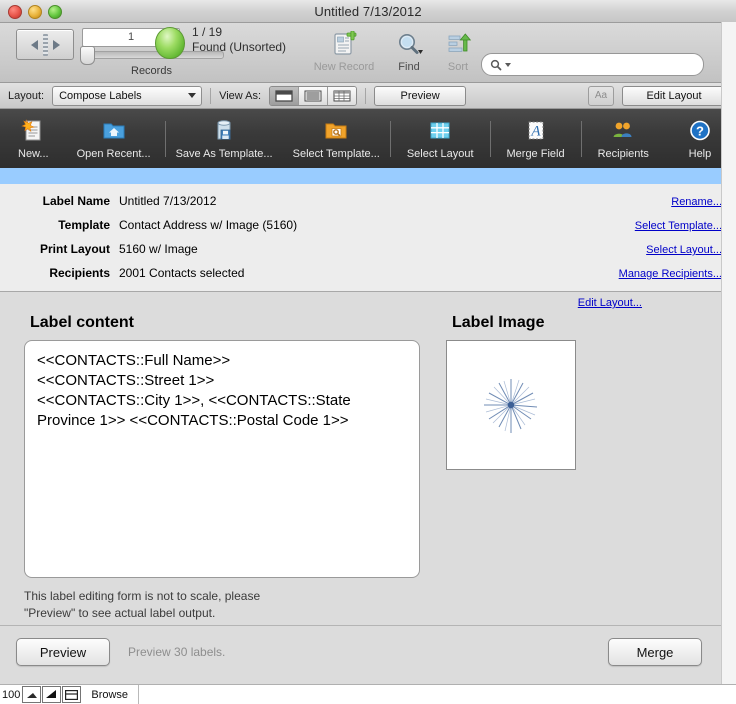  I want to click on preview-note: Preview 30 labels., so click(177, 652).